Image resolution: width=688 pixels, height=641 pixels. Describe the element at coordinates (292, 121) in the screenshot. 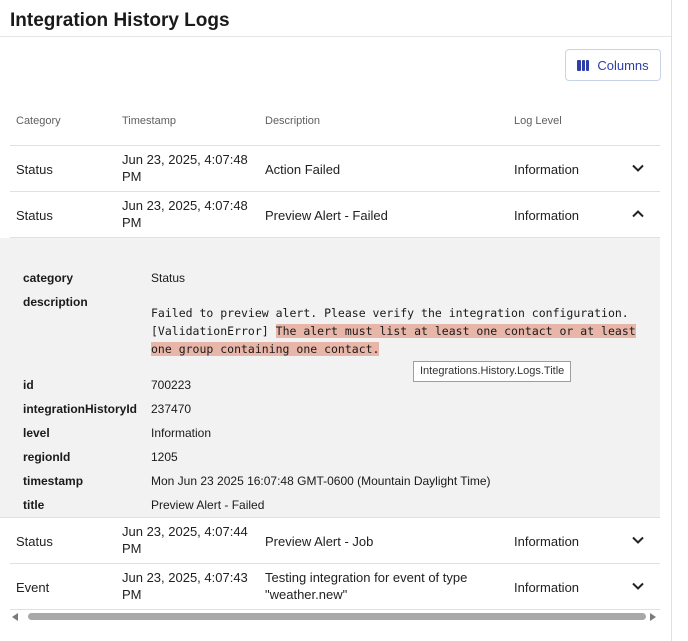

I see `header-description: Description` at that location.